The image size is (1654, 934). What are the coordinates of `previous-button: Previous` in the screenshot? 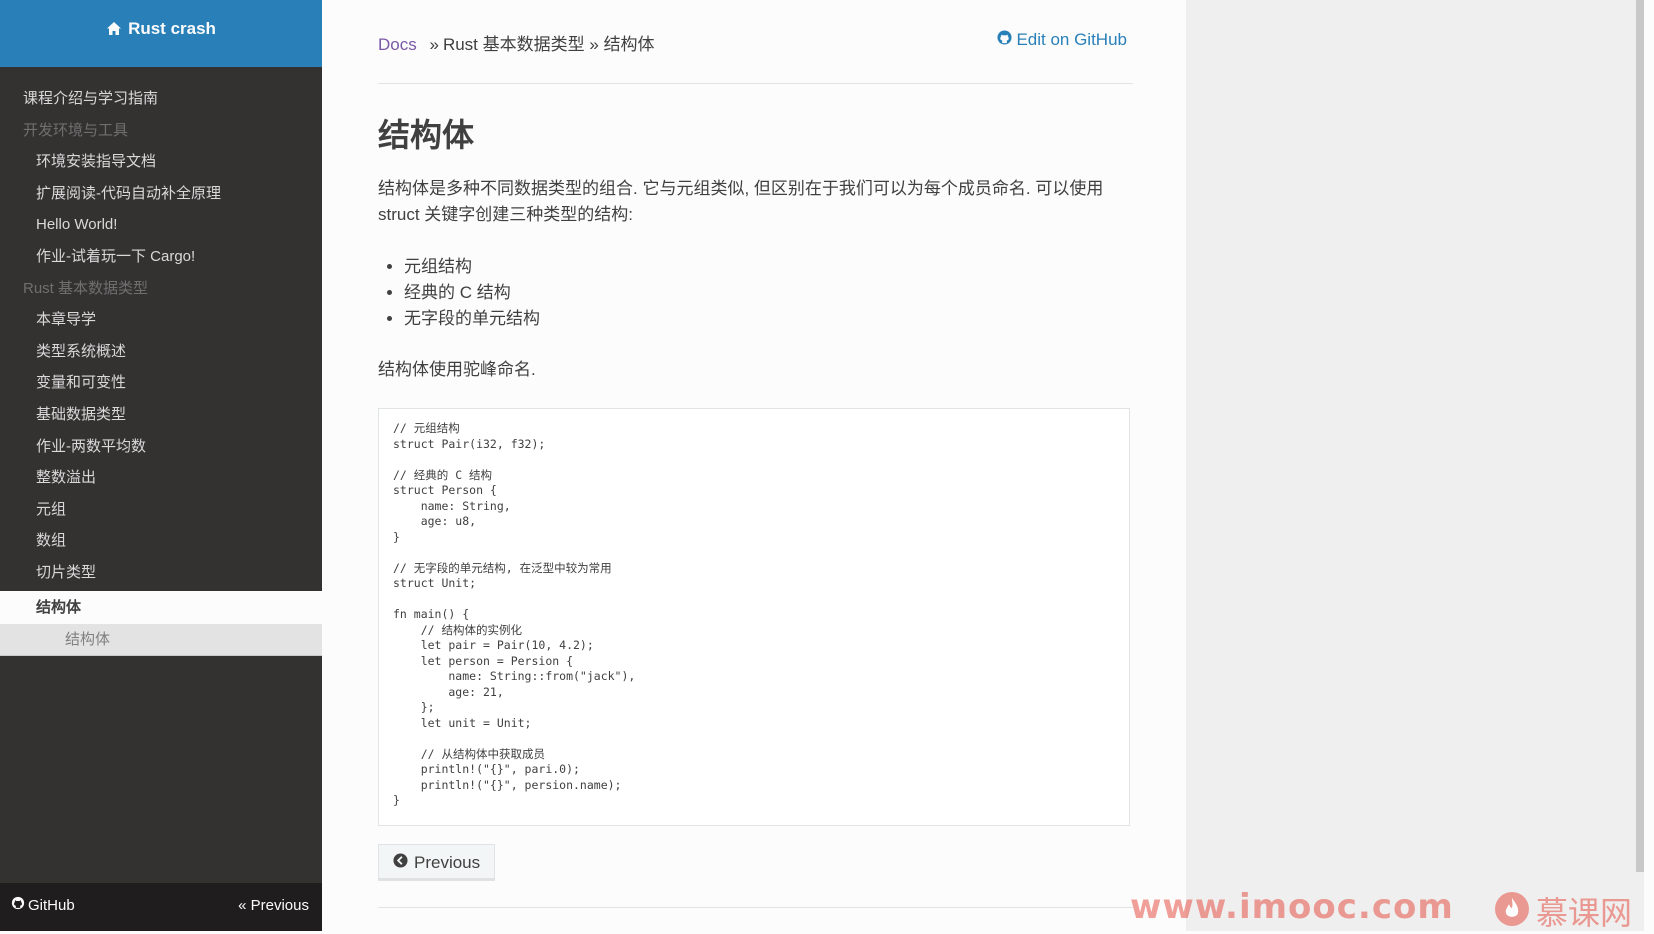 It's located at (437, 862).